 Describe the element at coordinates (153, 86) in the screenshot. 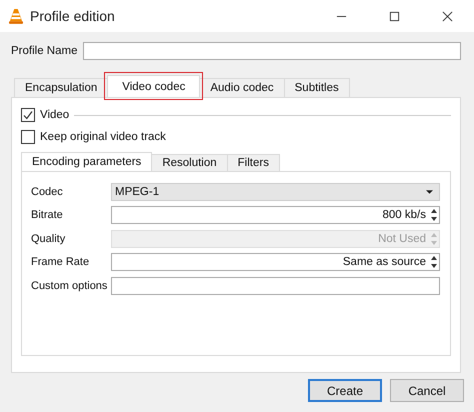

I see `tab: Video codec` at that location.